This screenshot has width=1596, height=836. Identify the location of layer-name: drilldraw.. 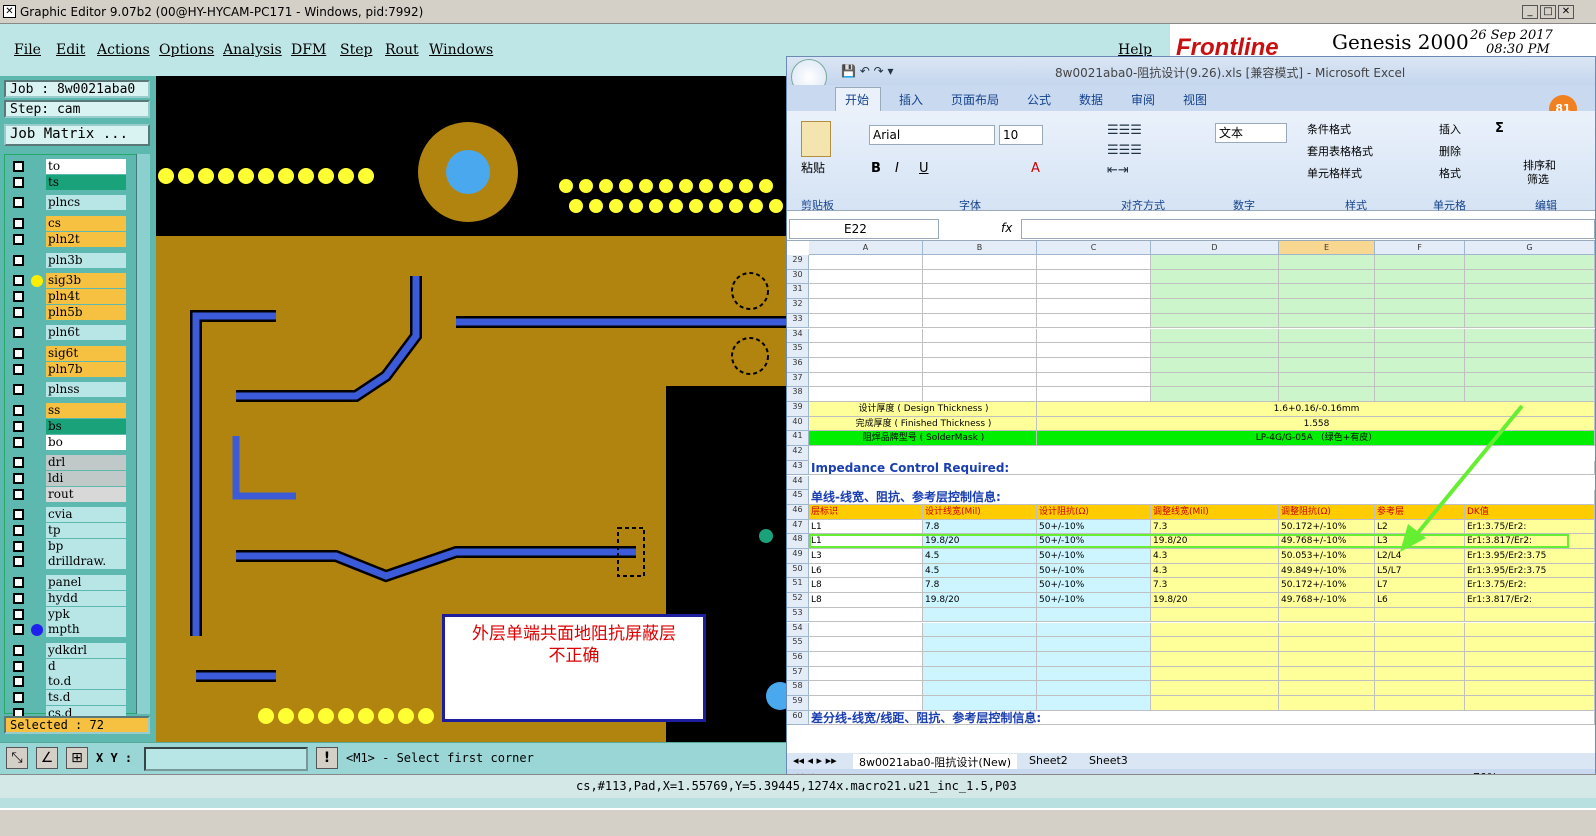
(86, 562).